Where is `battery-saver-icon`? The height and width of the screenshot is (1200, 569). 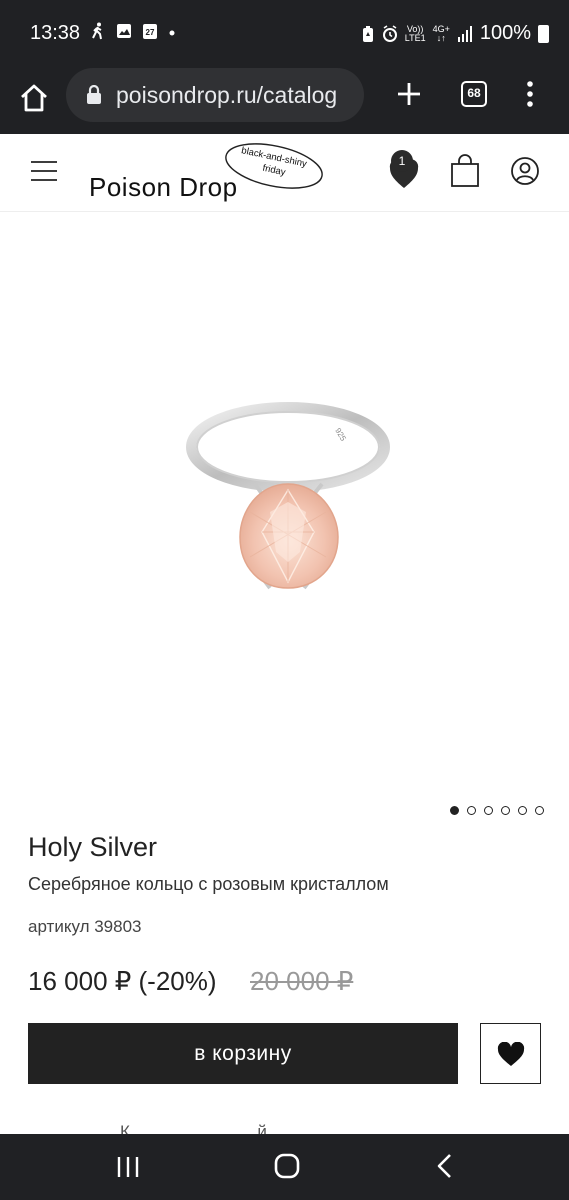 battery-saver-icon is located at coordinates (367, 33).